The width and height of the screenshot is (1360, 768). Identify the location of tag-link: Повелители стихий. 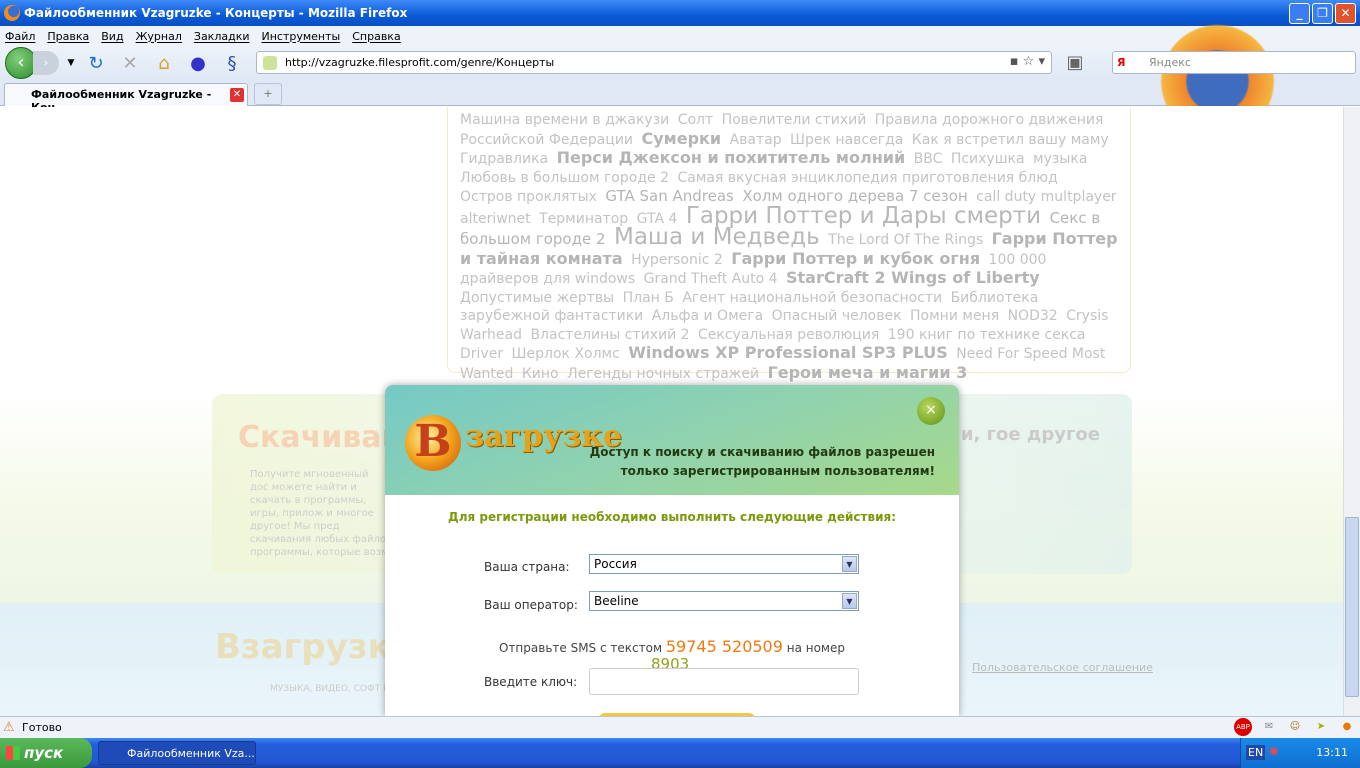
(794, 120).